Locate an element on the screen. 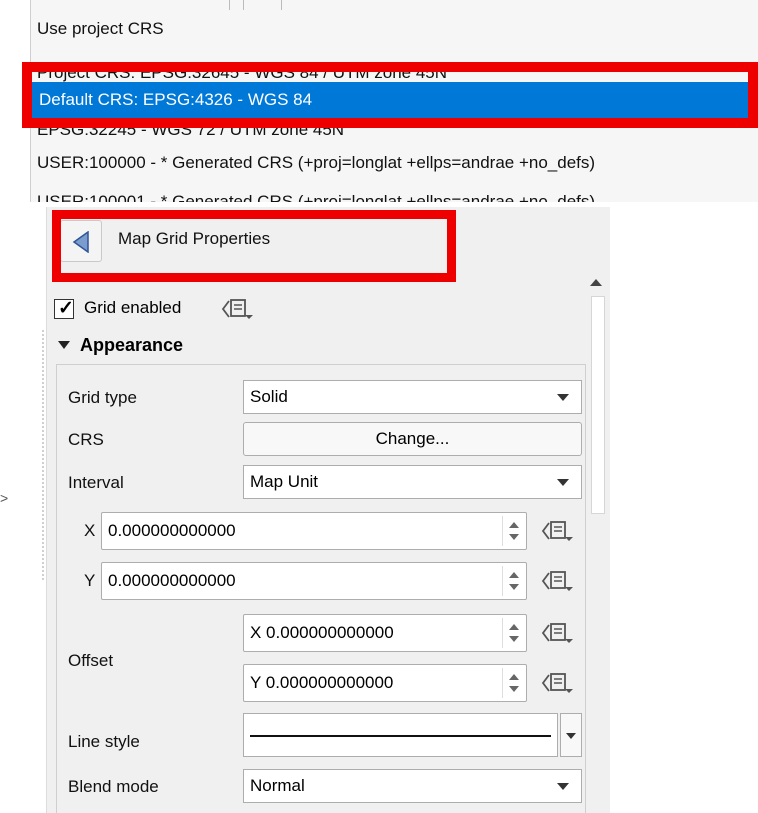 The width and height of the screenshot is (758, 813). blend-mode-value: Normal is located at coordinates (277, 785).